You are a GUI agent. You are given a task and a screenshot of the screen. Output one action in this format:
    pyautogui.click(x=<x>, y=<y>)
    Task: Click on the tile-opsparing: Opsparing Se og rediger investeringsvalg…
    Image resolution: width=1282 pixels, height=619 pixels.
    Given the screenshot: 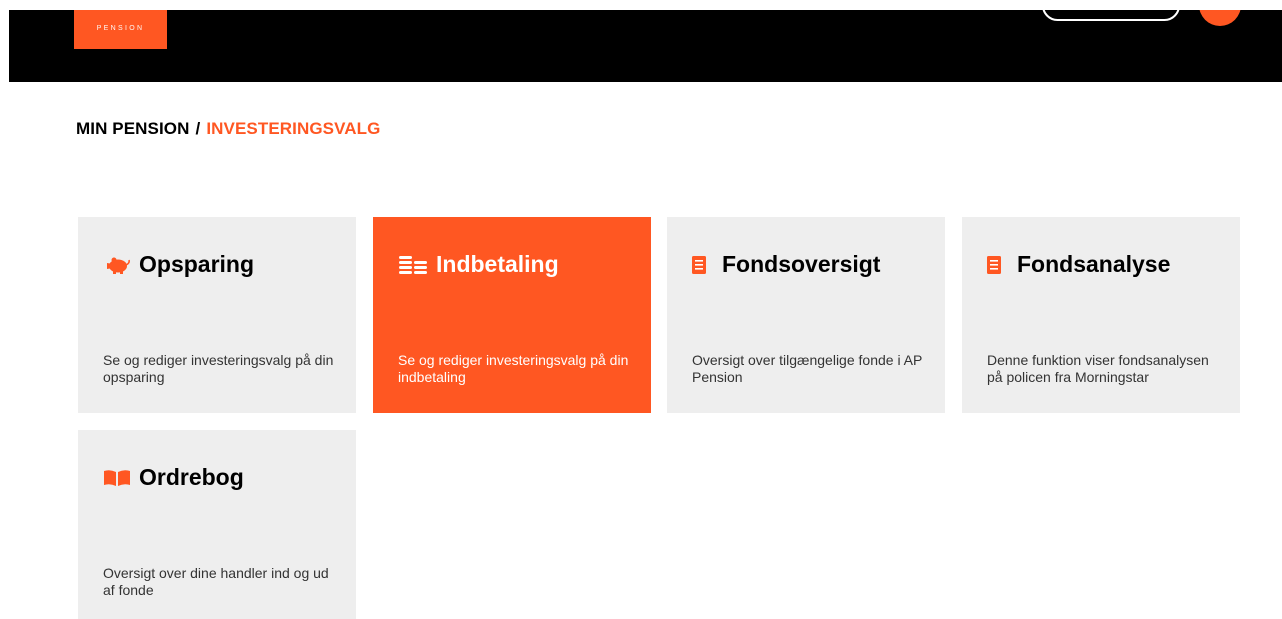 What is the action you would take?
    pyautogui.click(x=217, y=315)
    